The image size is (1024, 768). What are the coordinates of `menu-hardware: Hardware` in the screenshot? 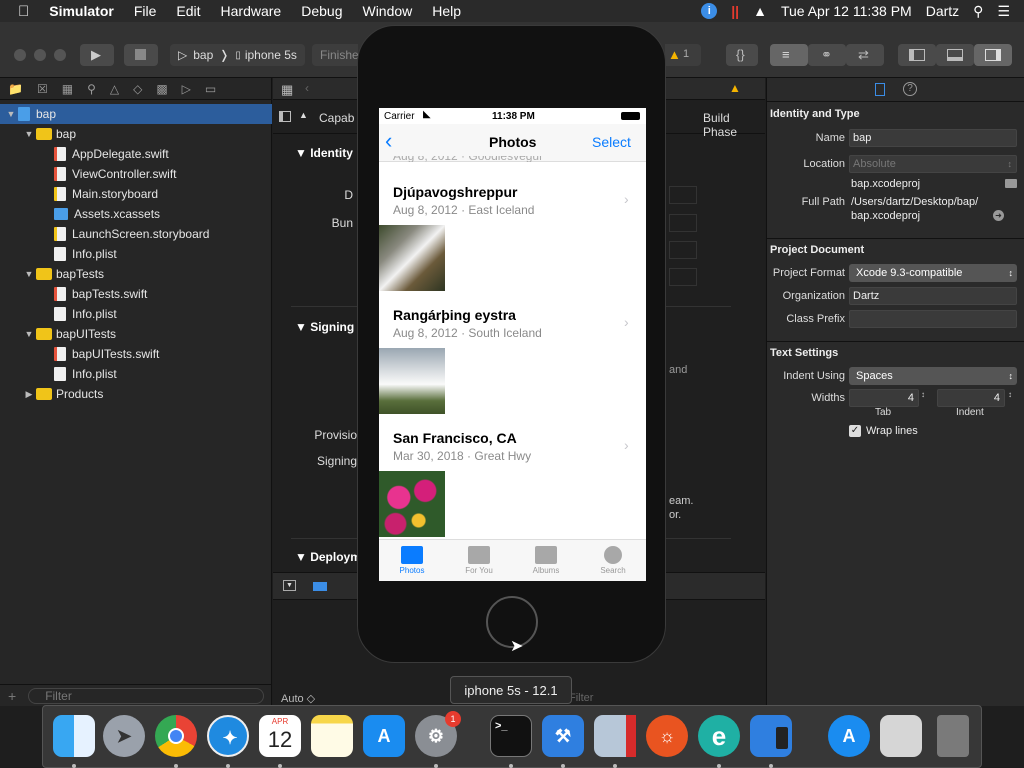 It's located at (251, 11).